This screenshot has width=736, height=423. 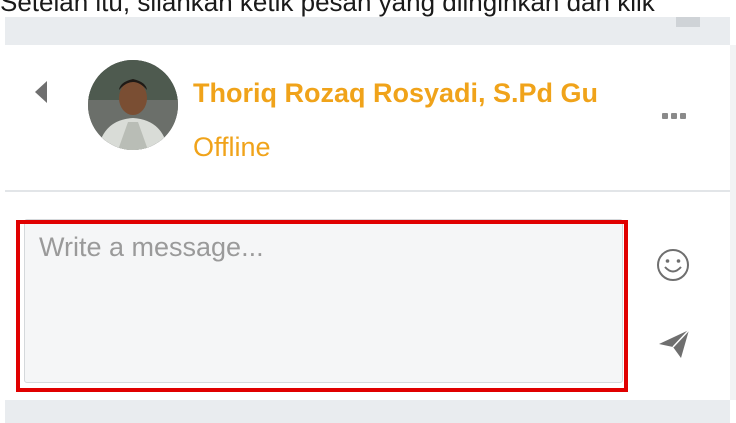 I want to click on bottom-panel-strip, so click(x=367, y=411).